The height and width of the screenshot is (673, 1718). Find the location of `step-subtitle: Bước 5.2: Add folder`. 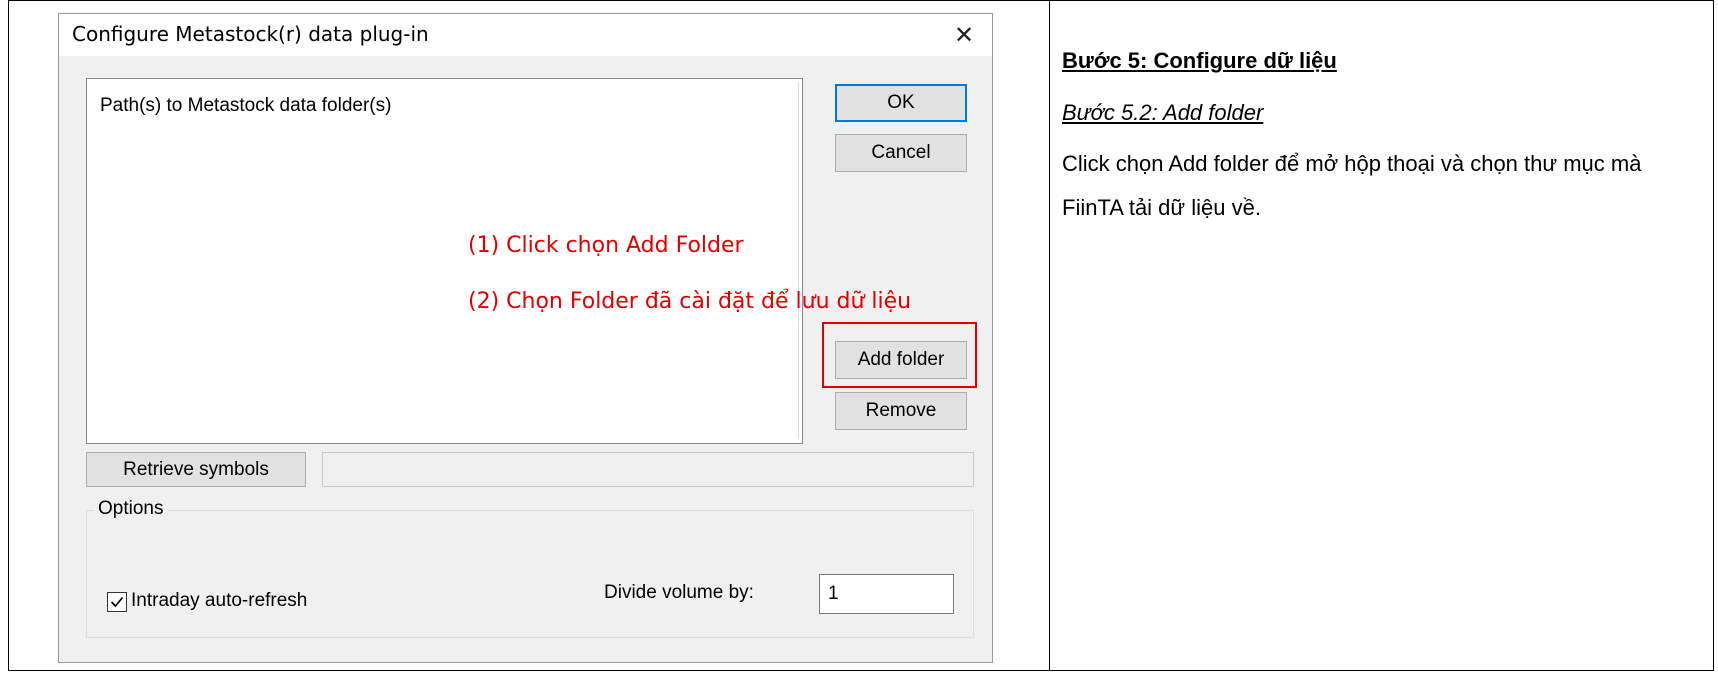

step-subtitle: Bước 5.2: Add folder is located at coordinates (1163, 112).